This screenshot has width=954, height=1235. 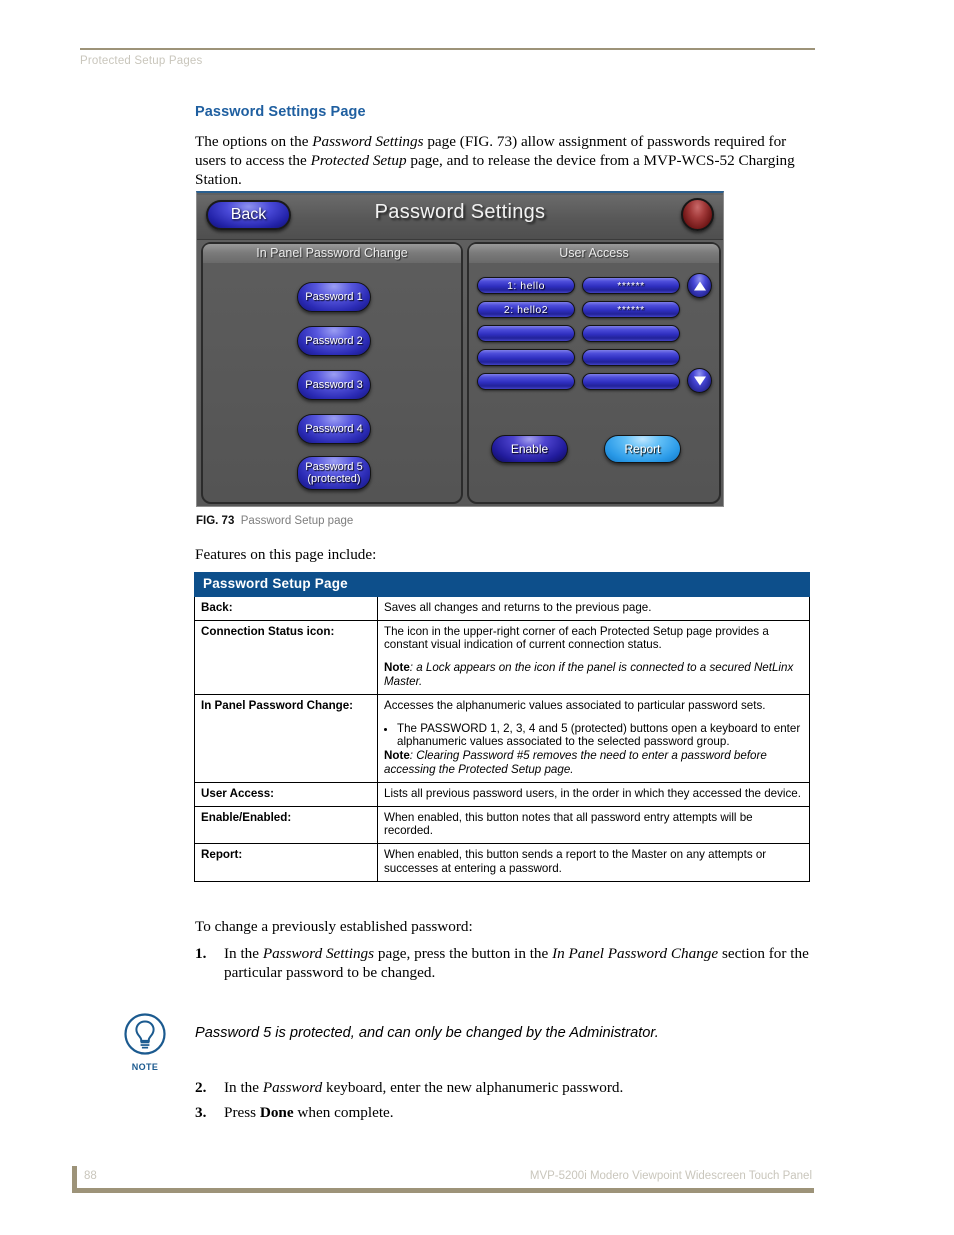 What do you see at coordinates (215, 521) in the screenshot?
I see `figure-number: FIG. 73` at bounding box center [215, 521].